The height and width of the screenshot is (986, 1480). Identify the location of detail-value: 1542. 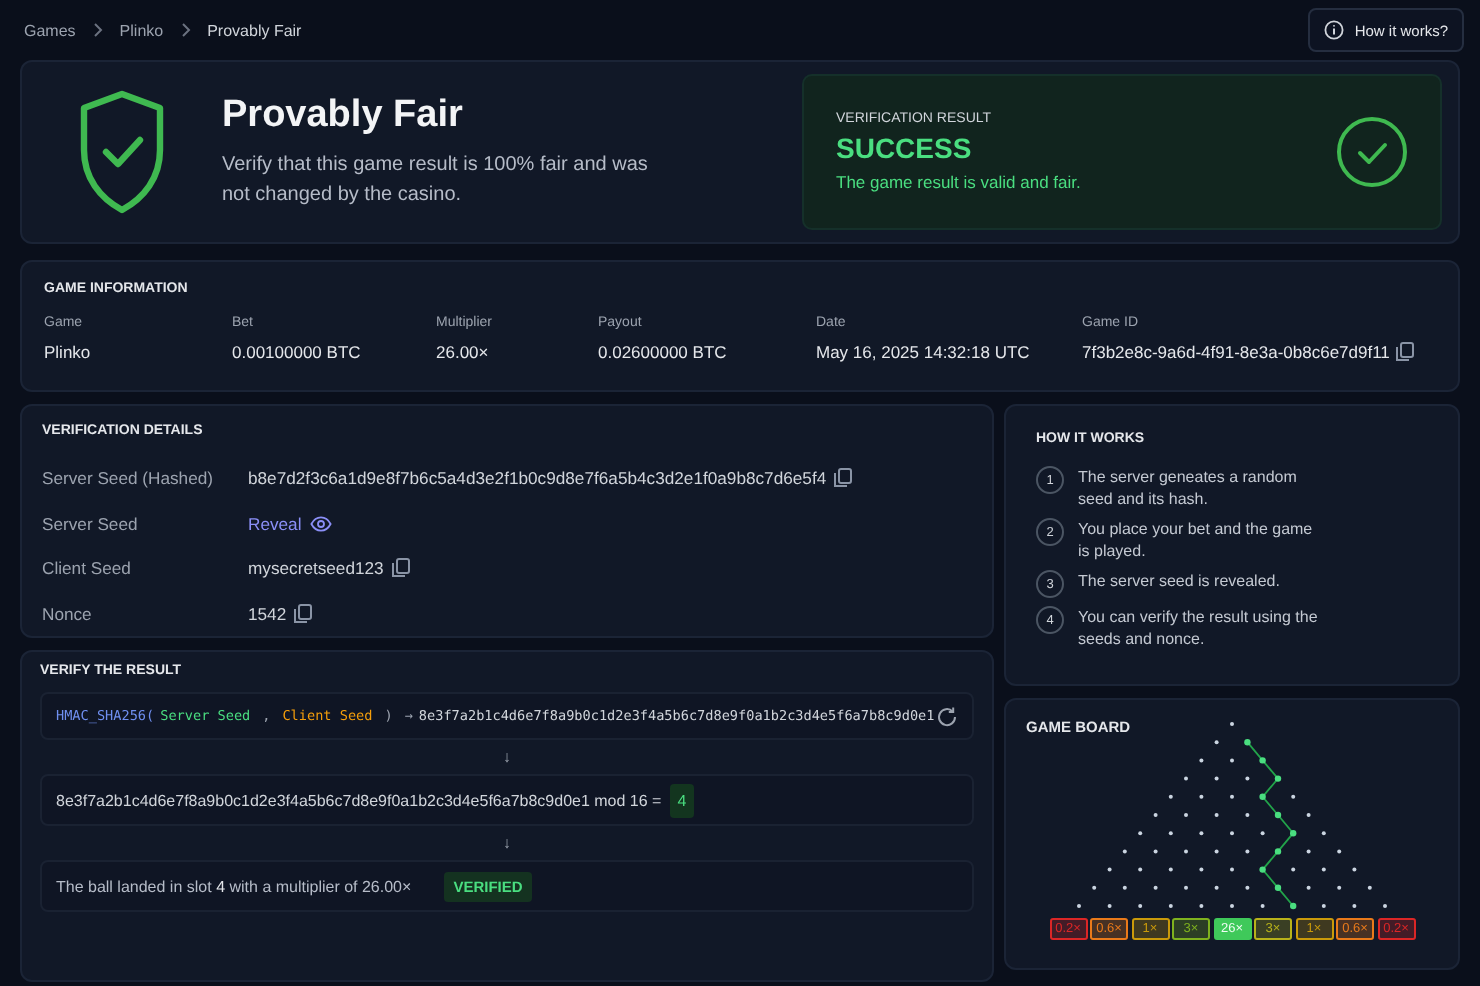
(267, 613).